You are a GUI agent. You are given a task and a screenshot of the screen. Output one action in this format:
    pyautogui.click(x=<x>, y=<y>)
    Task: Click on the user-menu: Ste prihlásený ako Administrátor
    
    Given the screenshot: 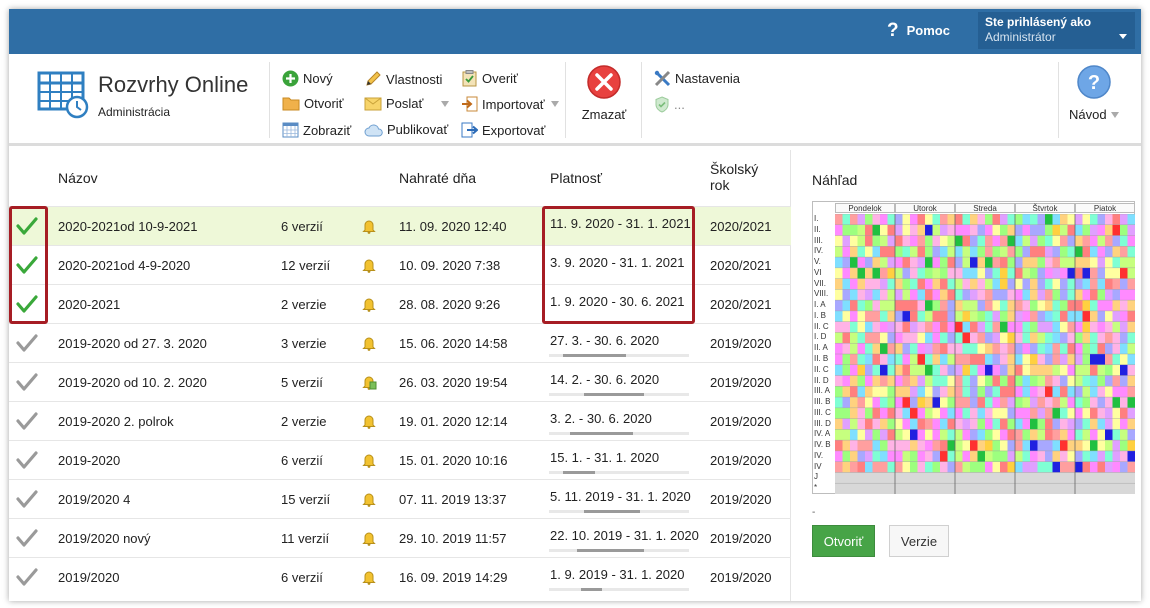 What is the action you would take?
    pyautogui.click(x=1056, y=30)
    